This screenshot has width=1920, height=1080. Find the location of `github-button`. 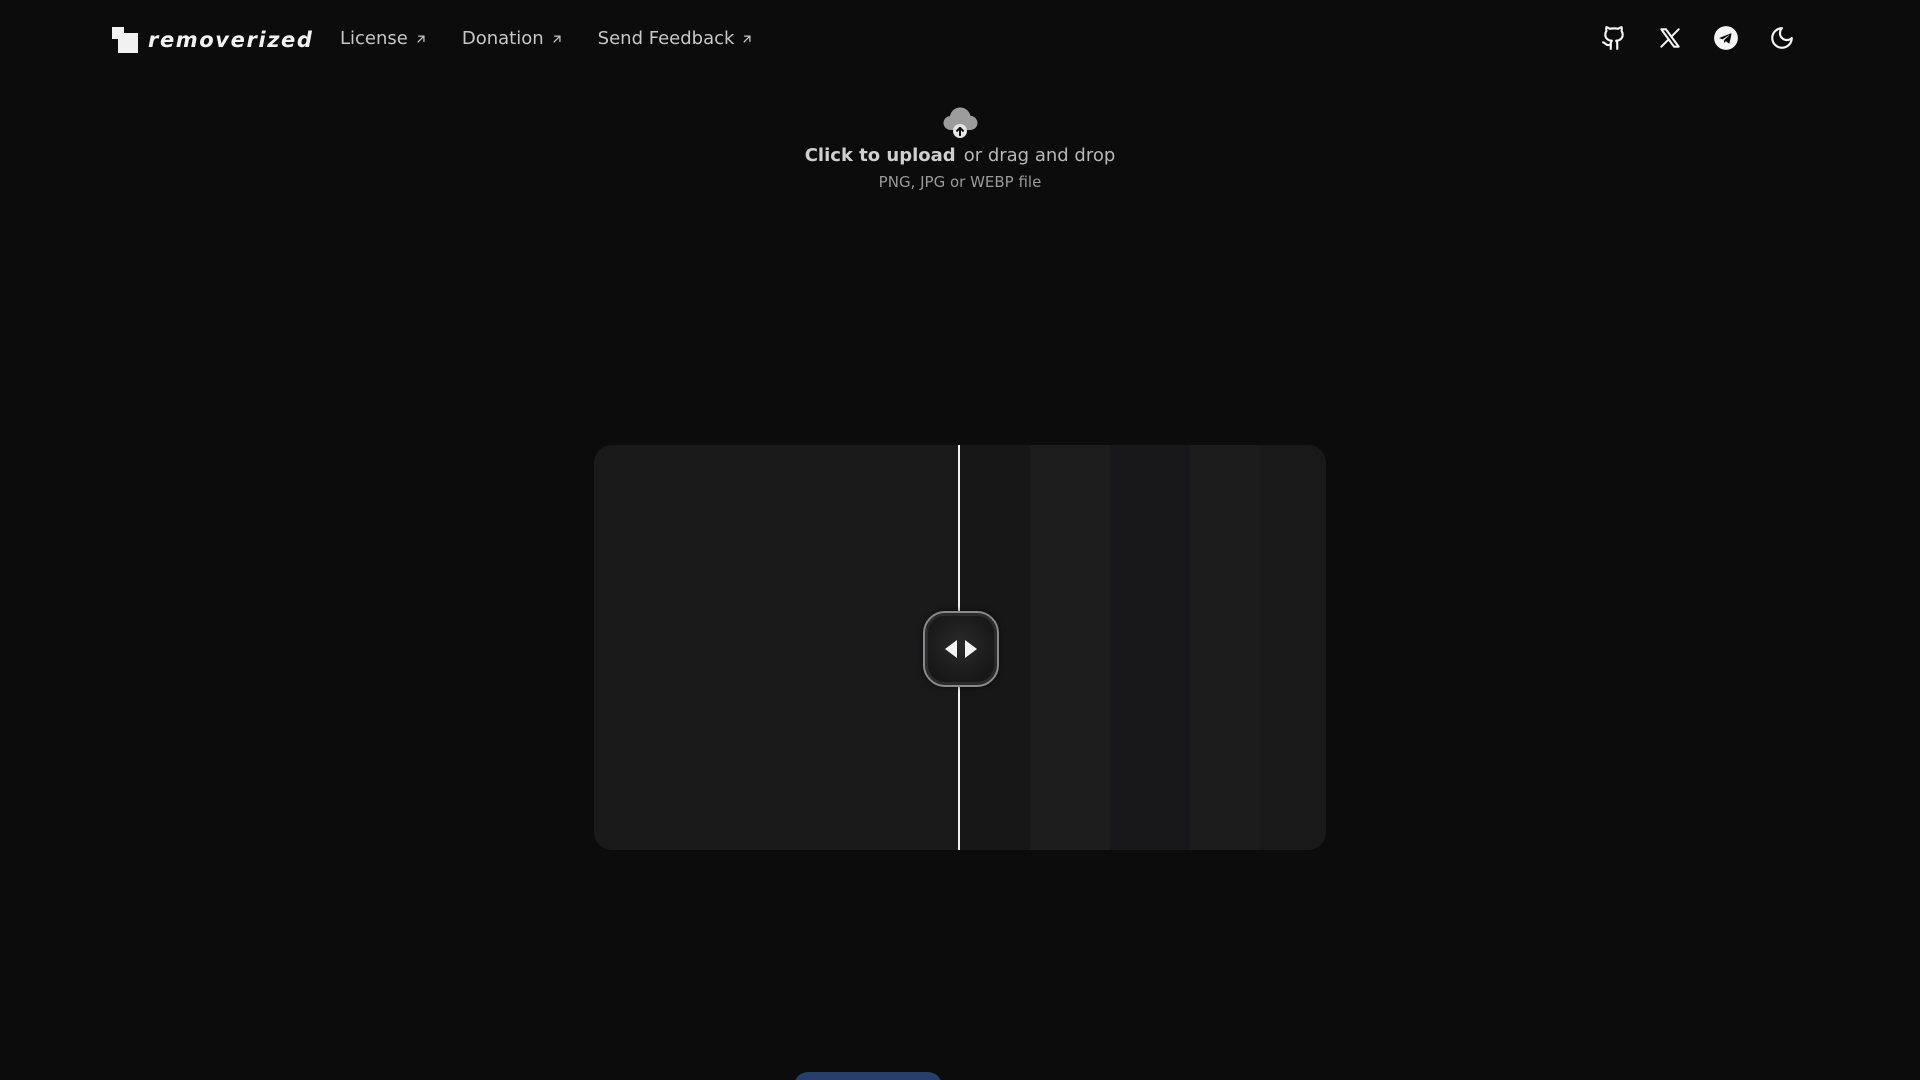

github-button is located at coordinates (1614, 38).